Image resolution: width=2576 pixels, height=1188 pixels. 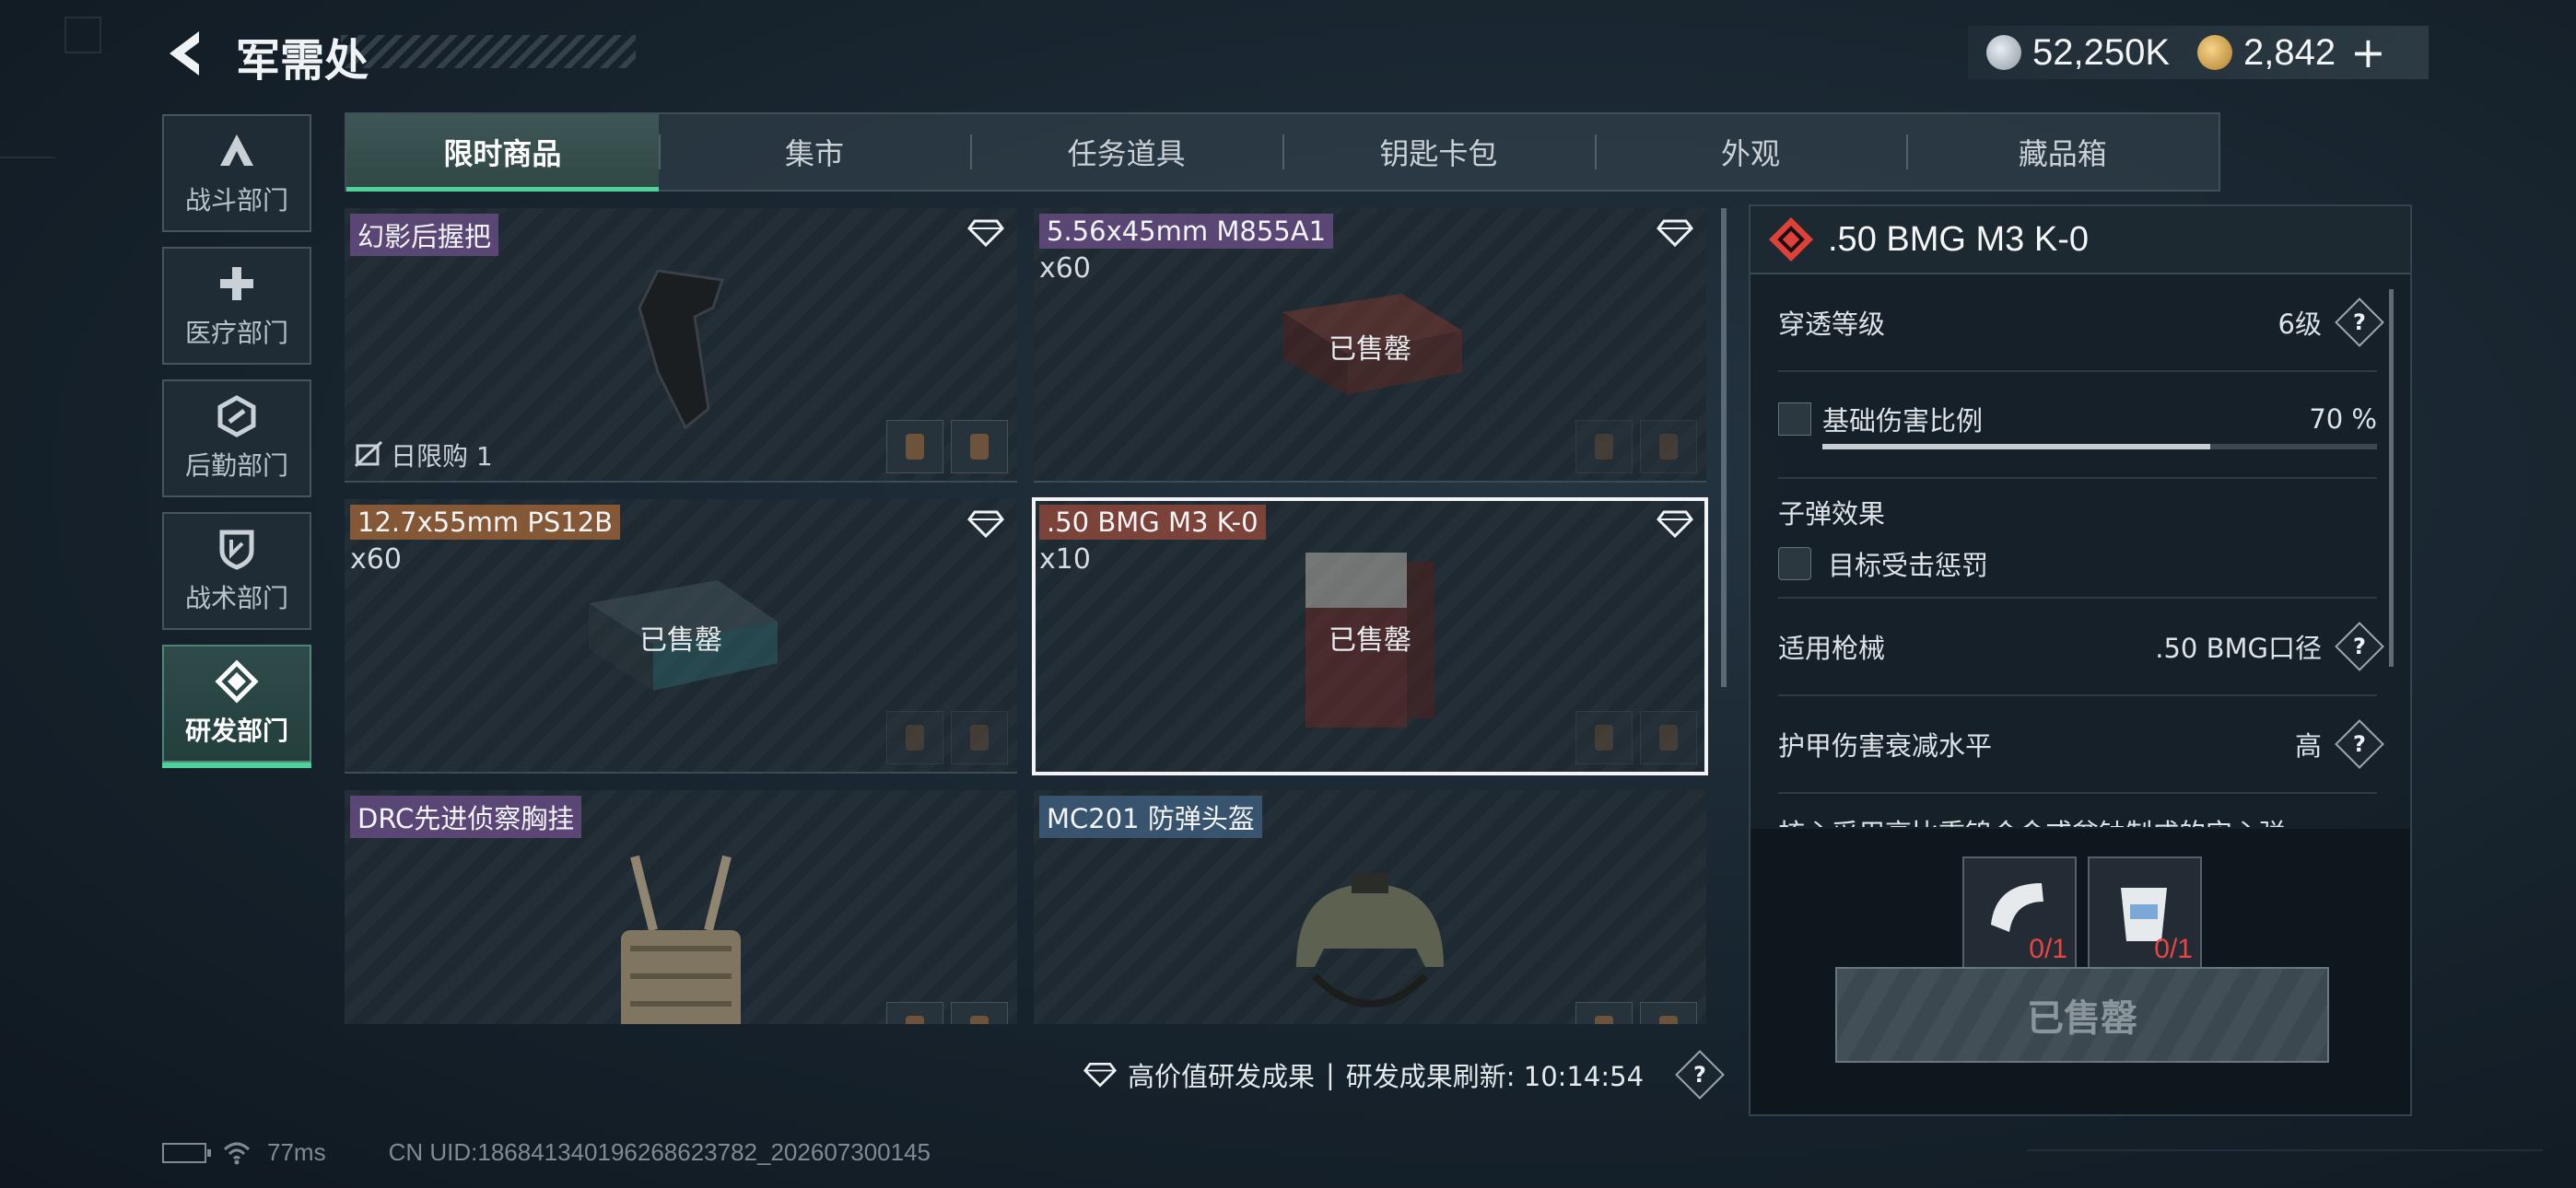 What do you see at coordinates (236, 150) in the screenshot?
I see `combat-icon` at bounding box center [236, 150].